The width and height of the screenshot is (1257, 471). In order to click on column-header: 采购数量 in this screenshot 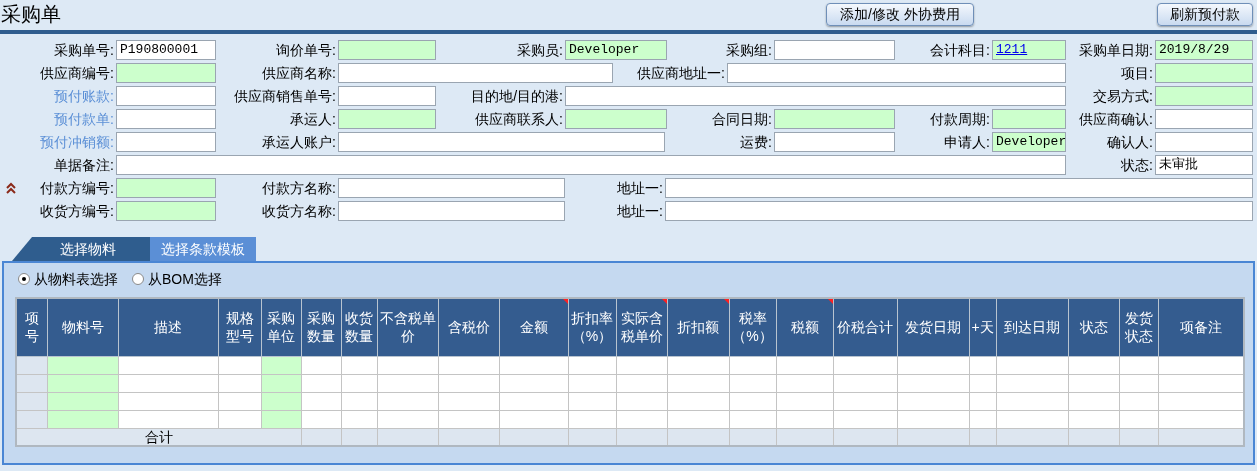, I will do `click(321, 327)`.